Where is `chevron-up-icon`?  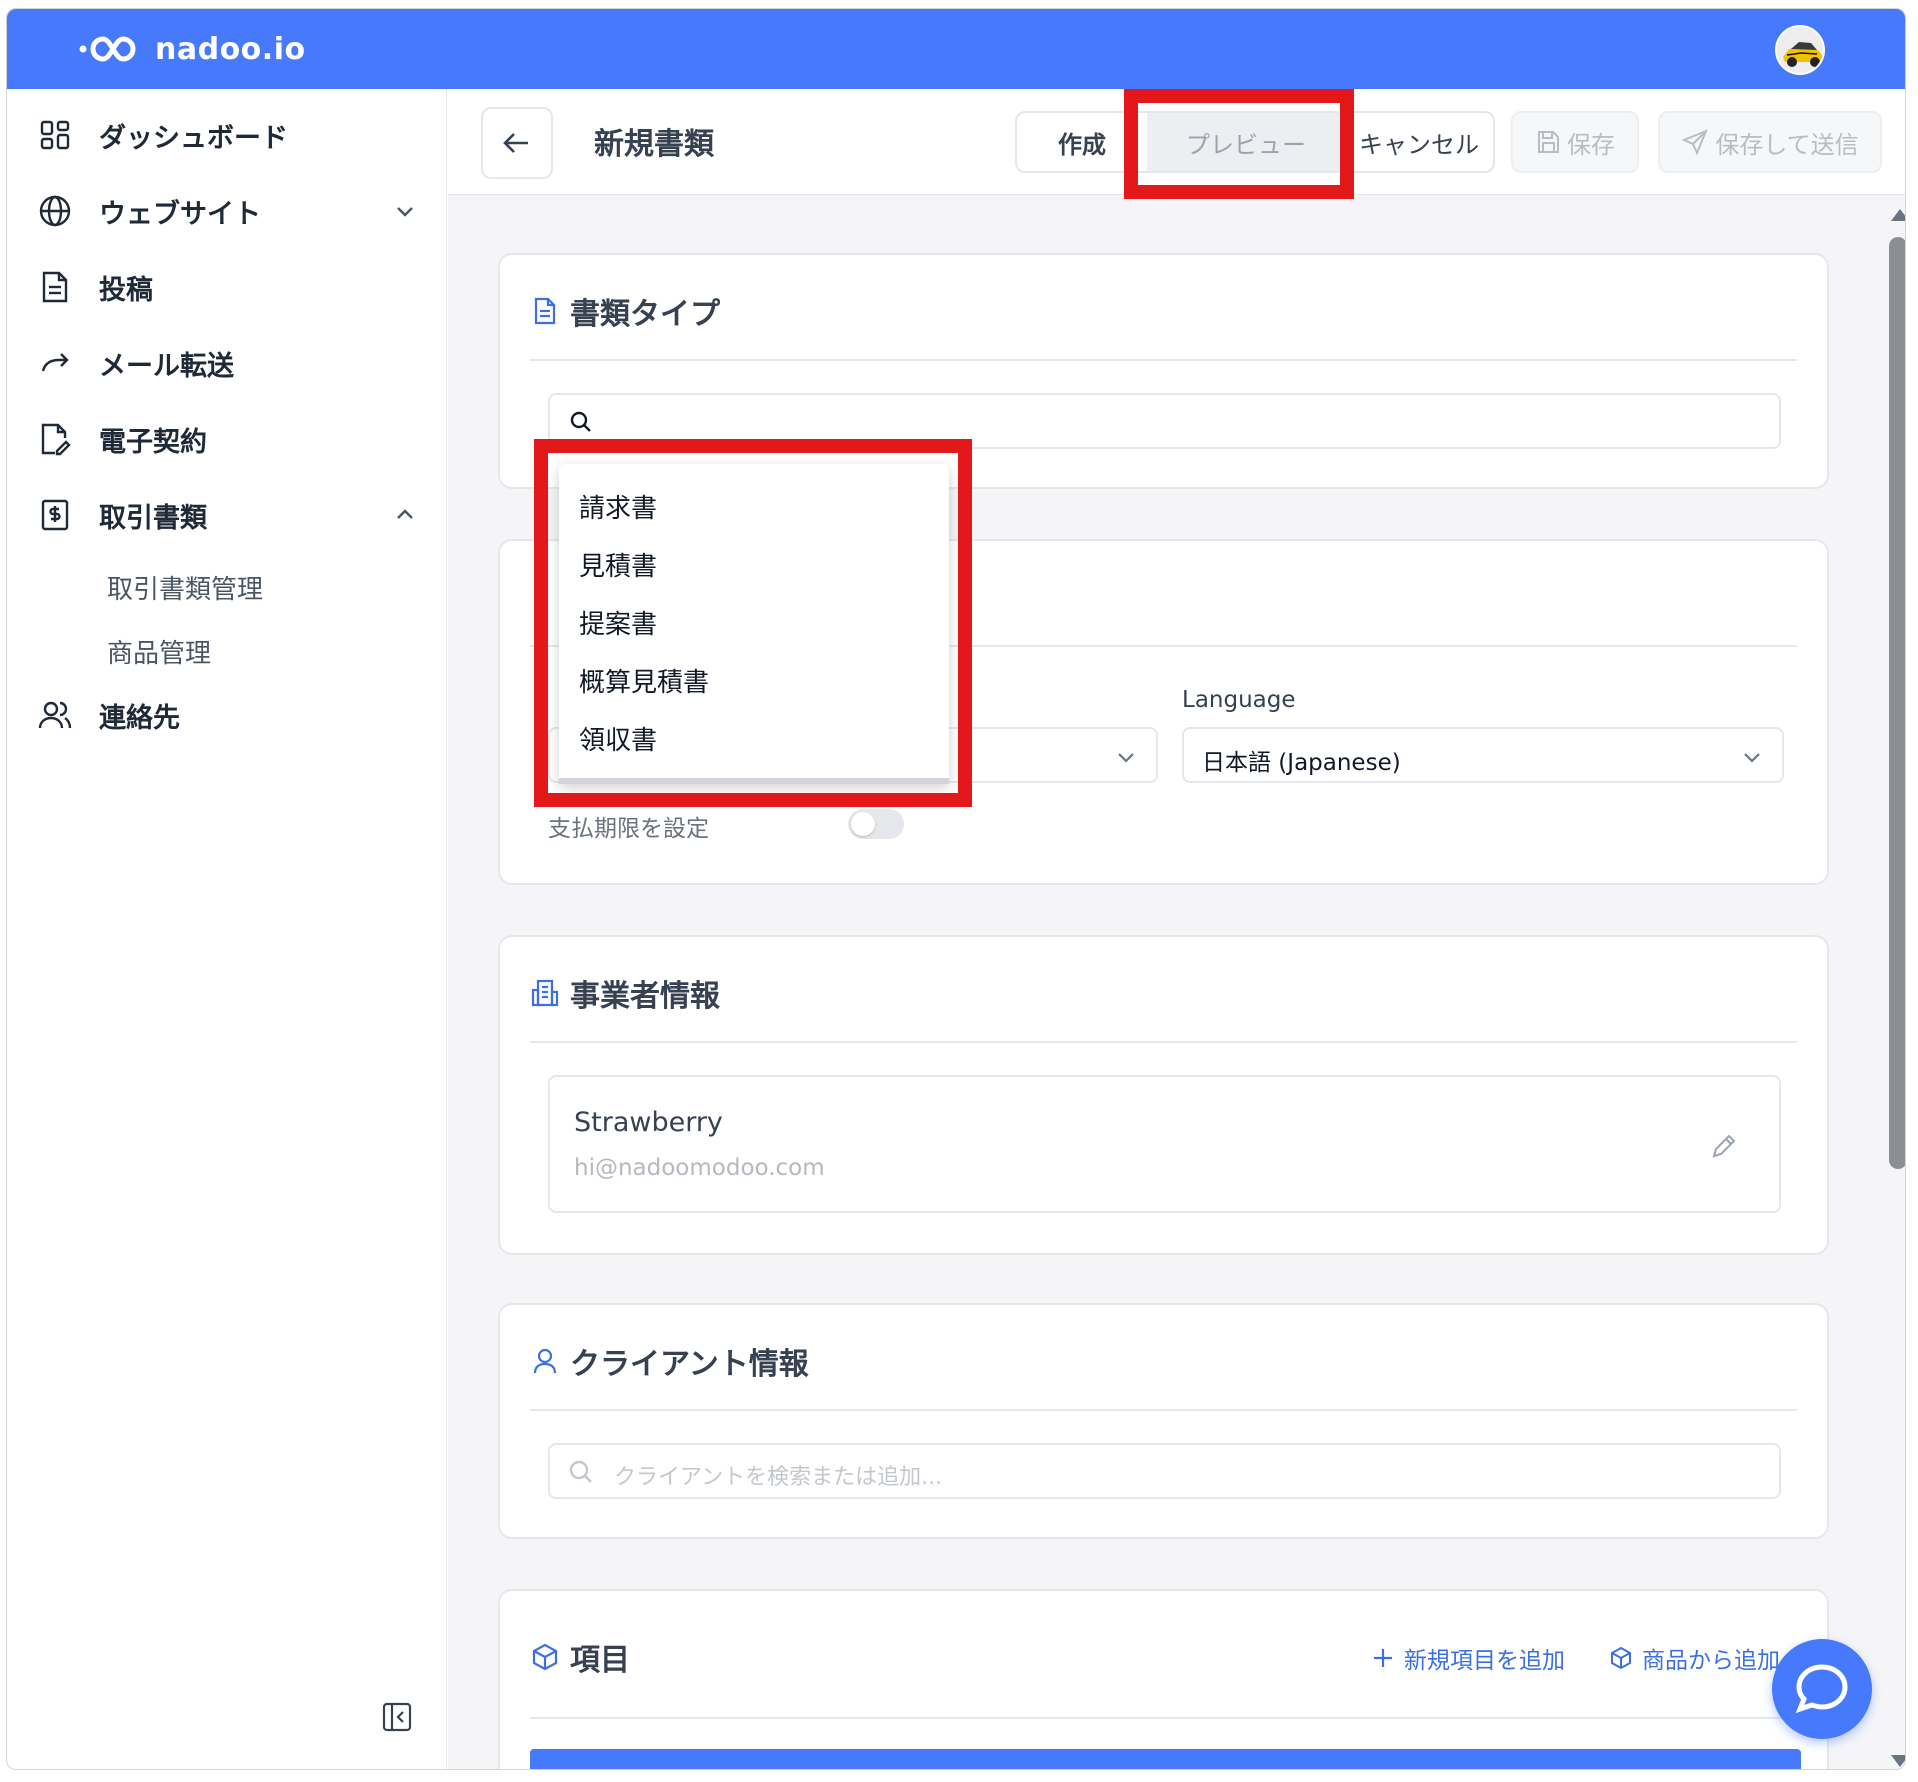
chevron-up-icon is located at coordinates (405, 515).